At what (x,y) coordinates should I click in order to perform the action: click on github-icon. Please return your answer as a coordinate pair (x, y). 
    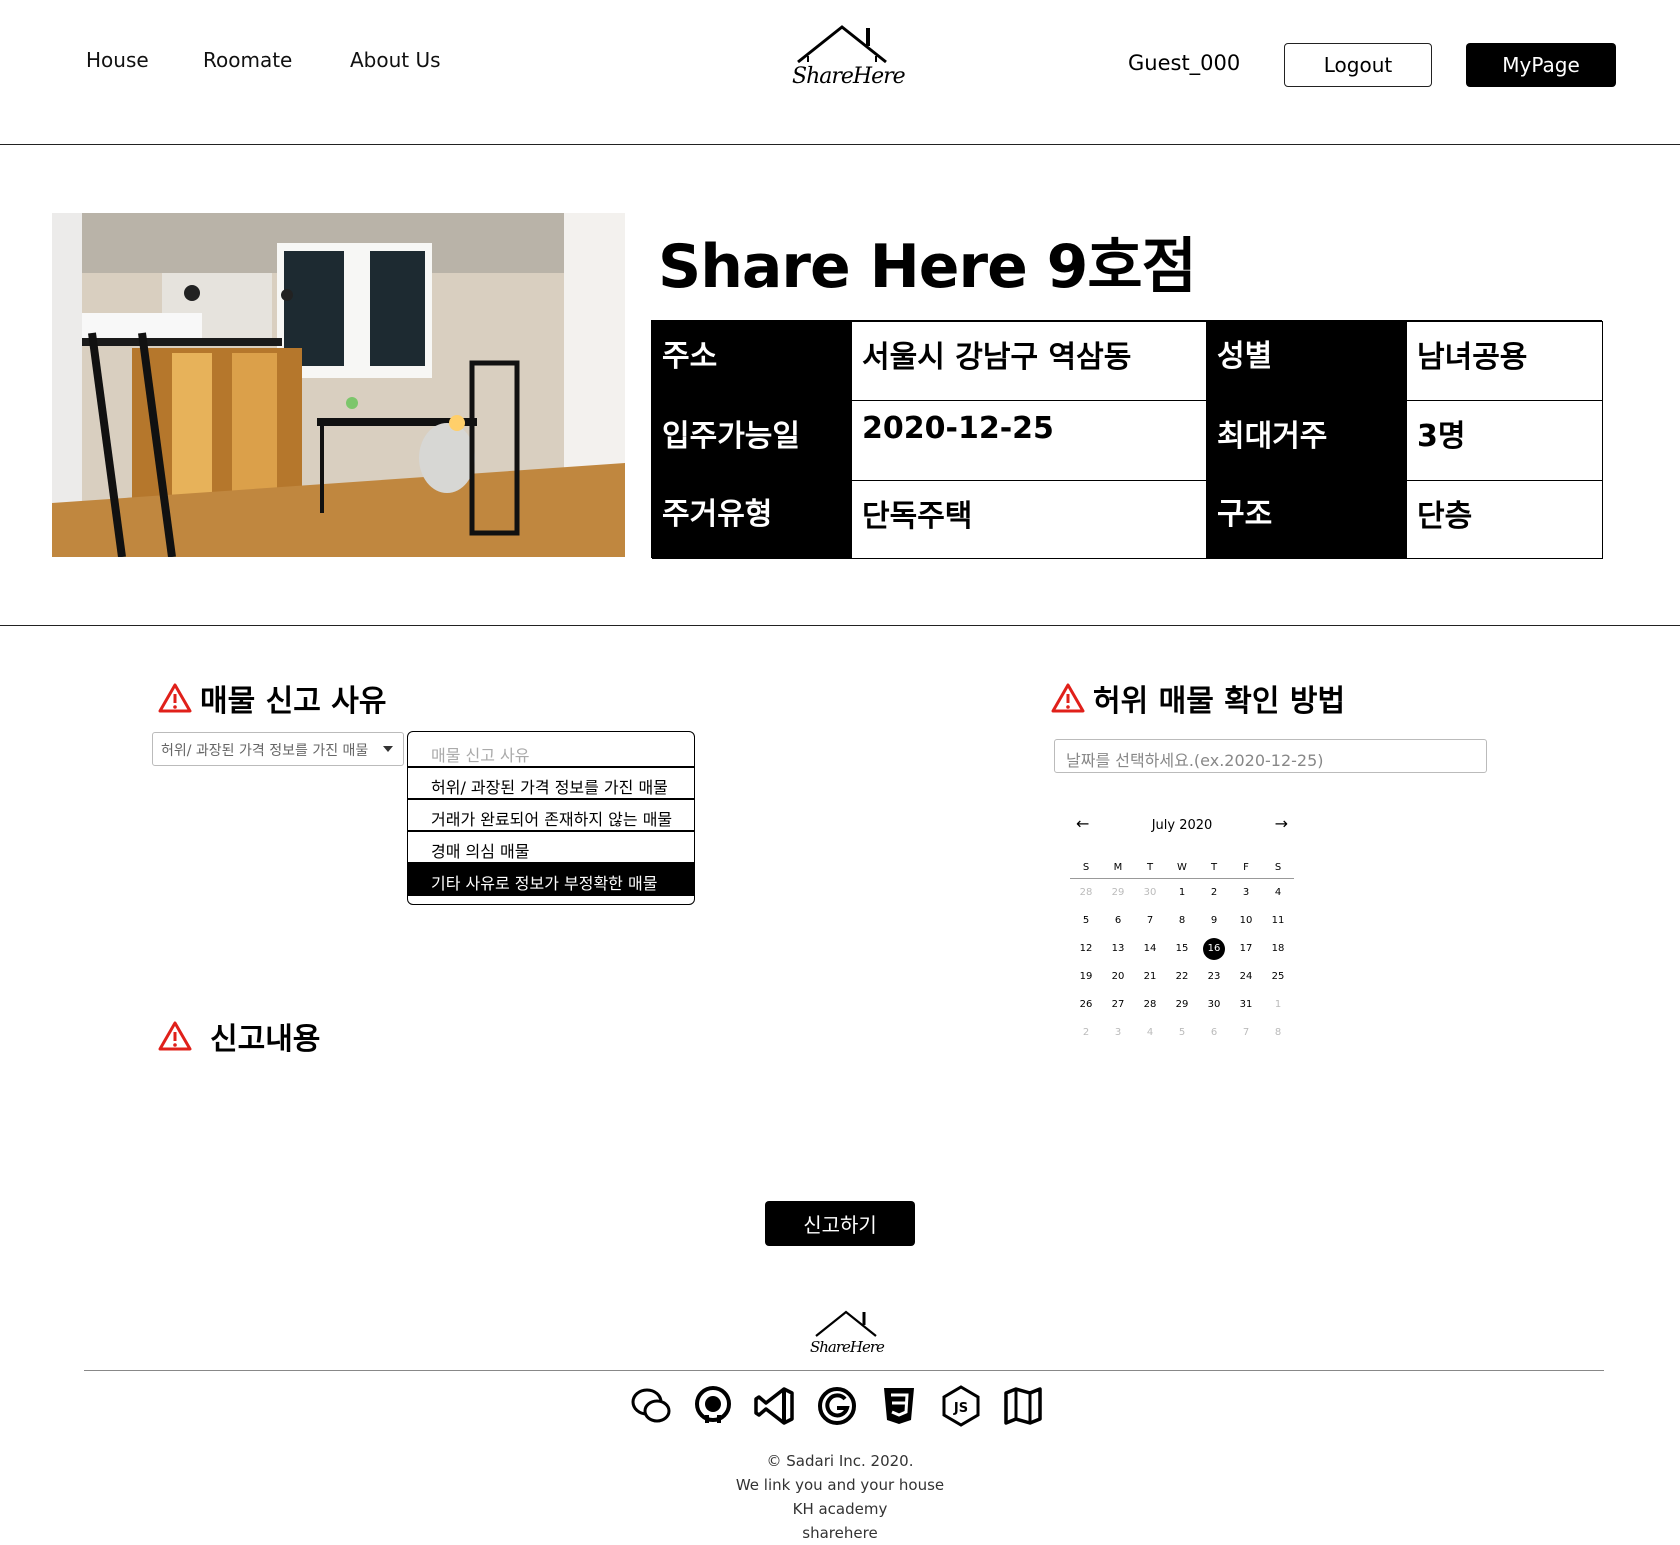
    Looking at the image, I should click on (713, 1406).